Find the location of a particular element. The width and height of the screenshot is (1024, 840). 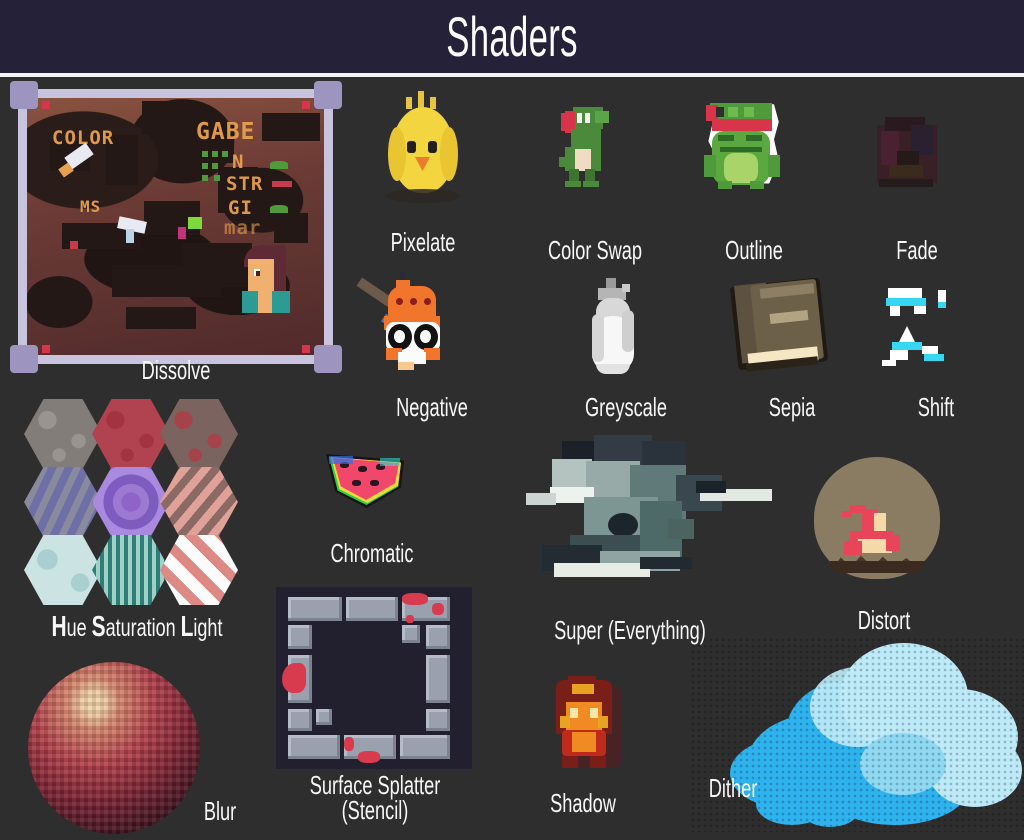

watermelon-sprite-thumbnail is located at coordinates (371, 492).